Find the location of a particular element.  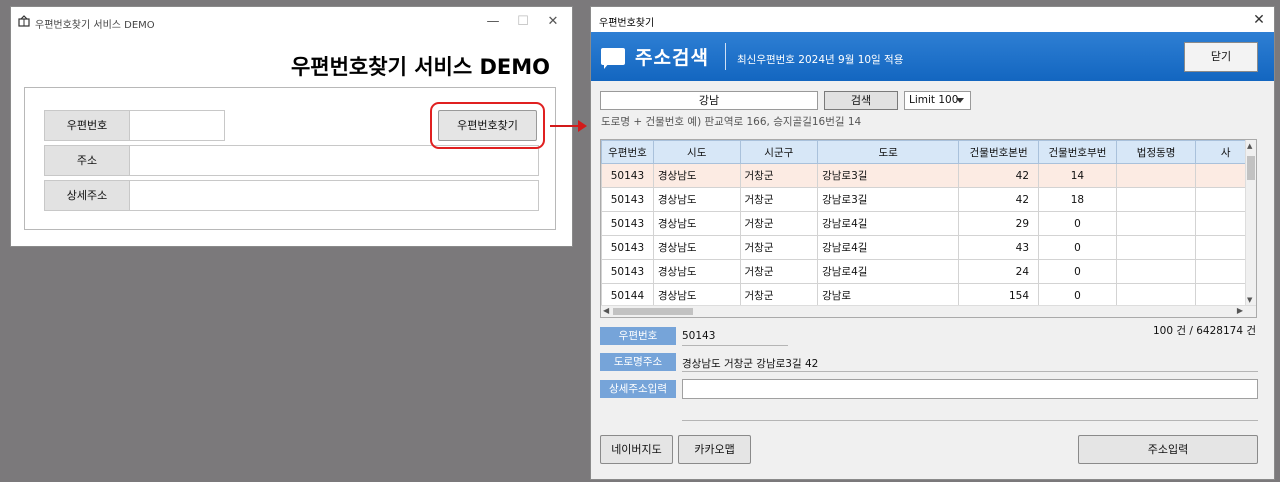

minimize-icon: — is located at coordinates (493, 22).